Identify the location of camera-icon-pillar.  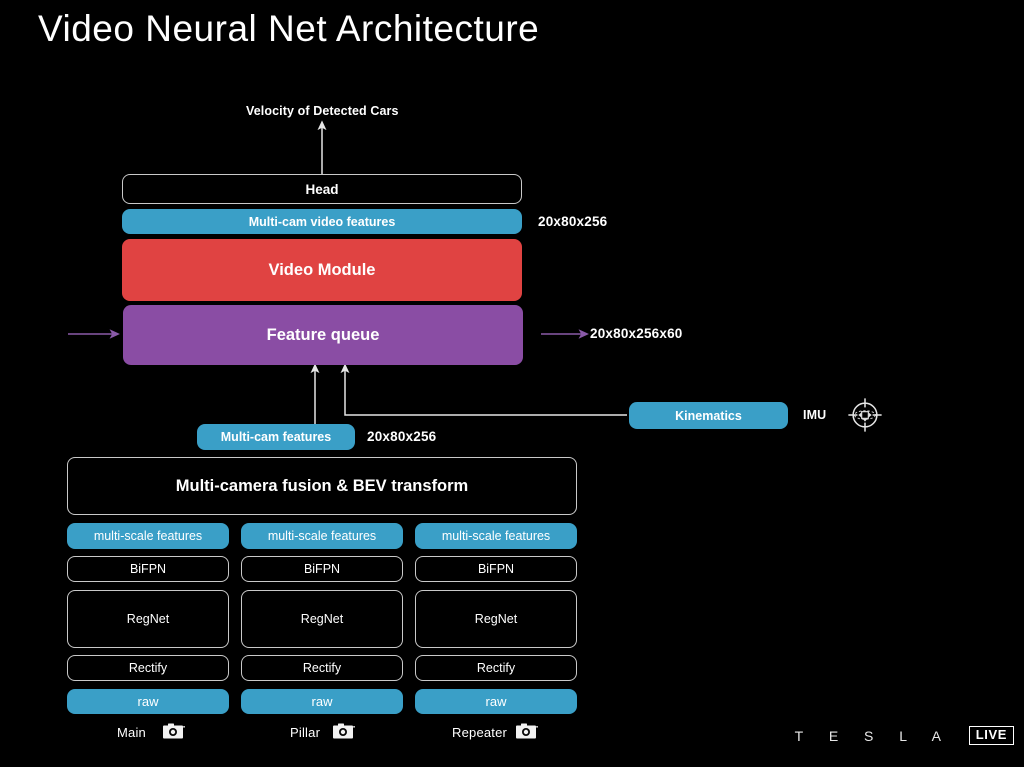
(344, 731).